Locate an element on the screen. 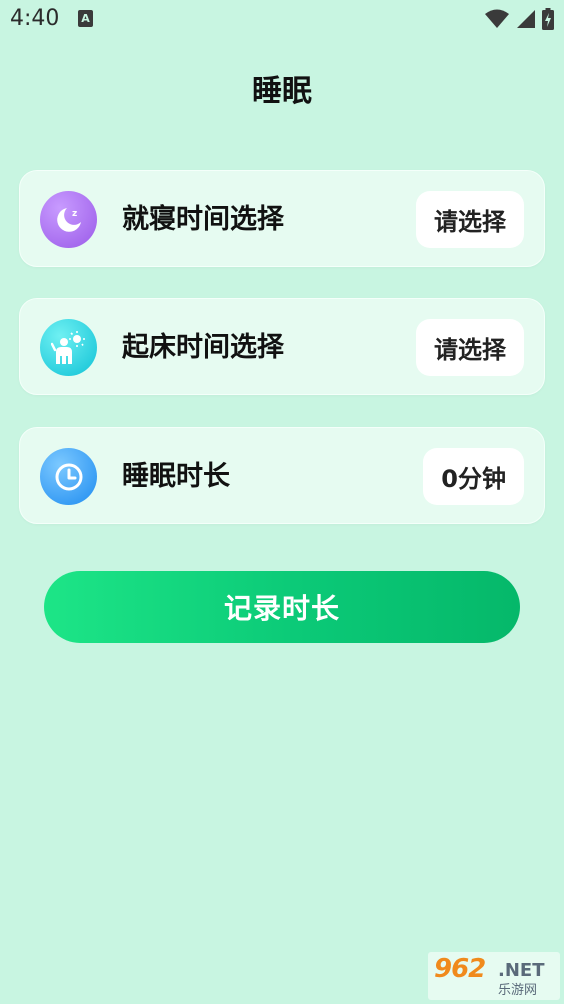 The height and width of the screenshot is (1004, 564). bedtime-select-button: 请选择 is located at coordinates (470, 219).